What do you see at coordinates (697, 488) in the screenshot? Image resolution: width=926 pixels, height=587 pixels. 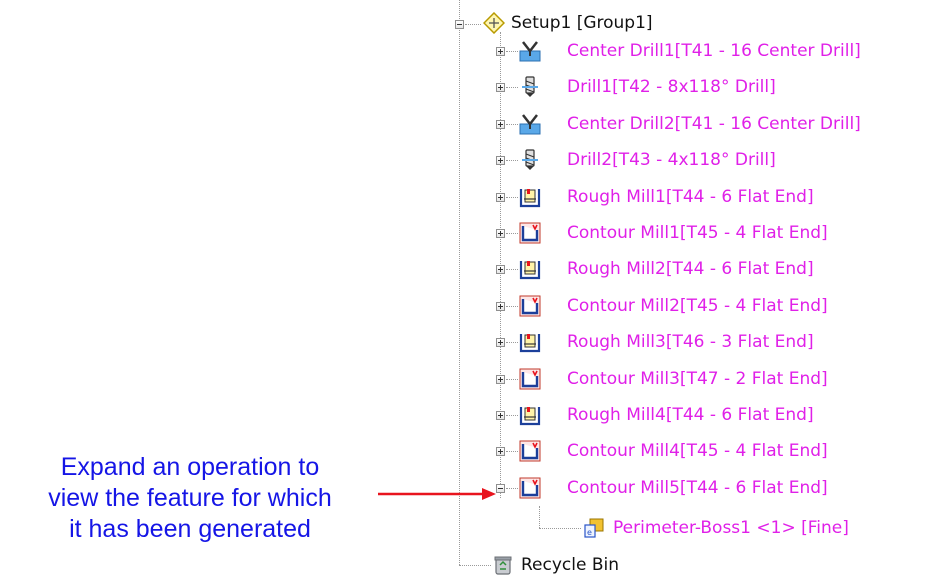 I see `operation-label: Contour Mill5[T44 - 6 Flat End]` at bounding box center [697, 488].